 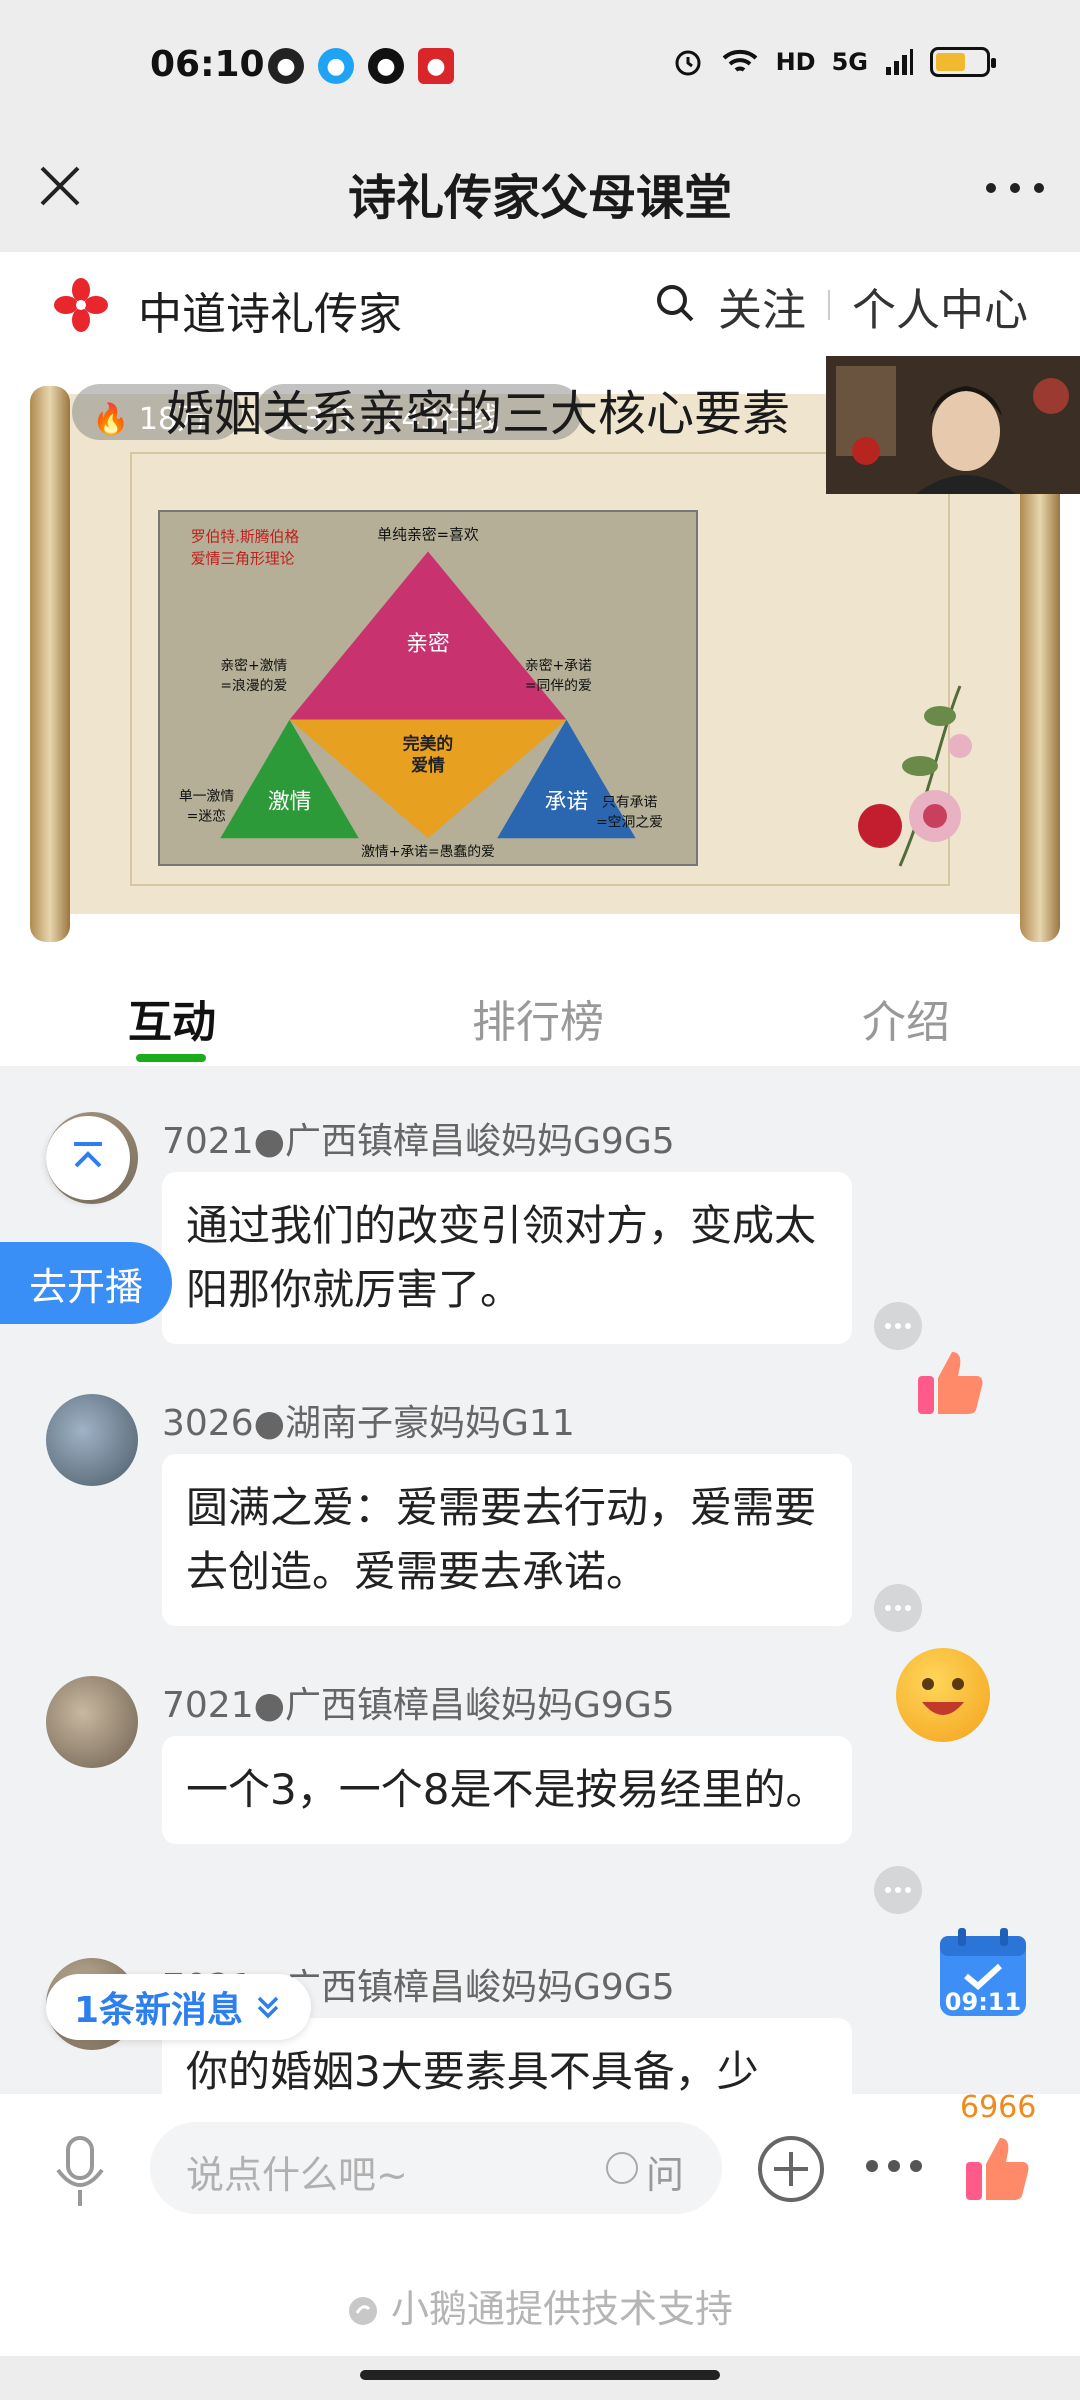 What do you see at coordinates (629, 803) in the screenshot?
I see `slide-right-bottom1: 只有承诺` at bounding box center [629, 803].